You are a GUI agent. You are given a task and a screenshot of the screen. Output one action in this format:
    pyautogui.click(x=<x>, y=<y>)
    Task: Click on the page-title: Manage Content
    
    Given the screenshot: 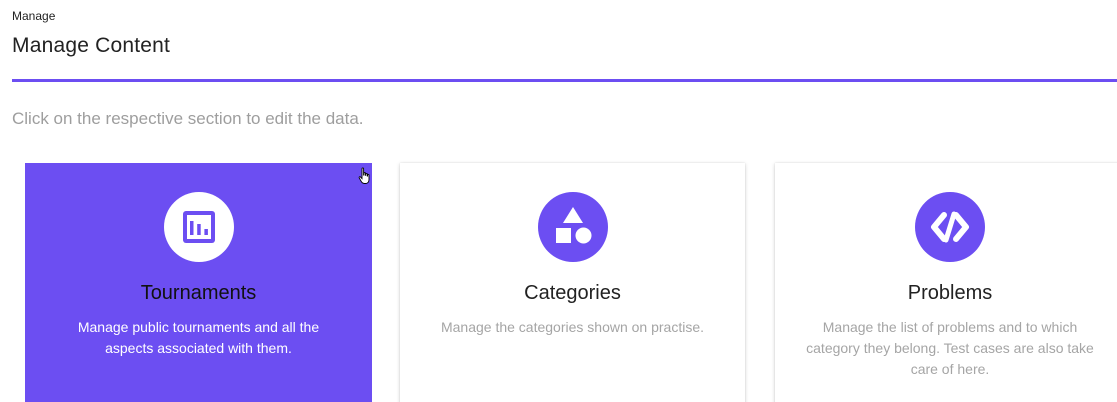 What is the action you would take?
    pyautogui.click(x=91, y=45)
    